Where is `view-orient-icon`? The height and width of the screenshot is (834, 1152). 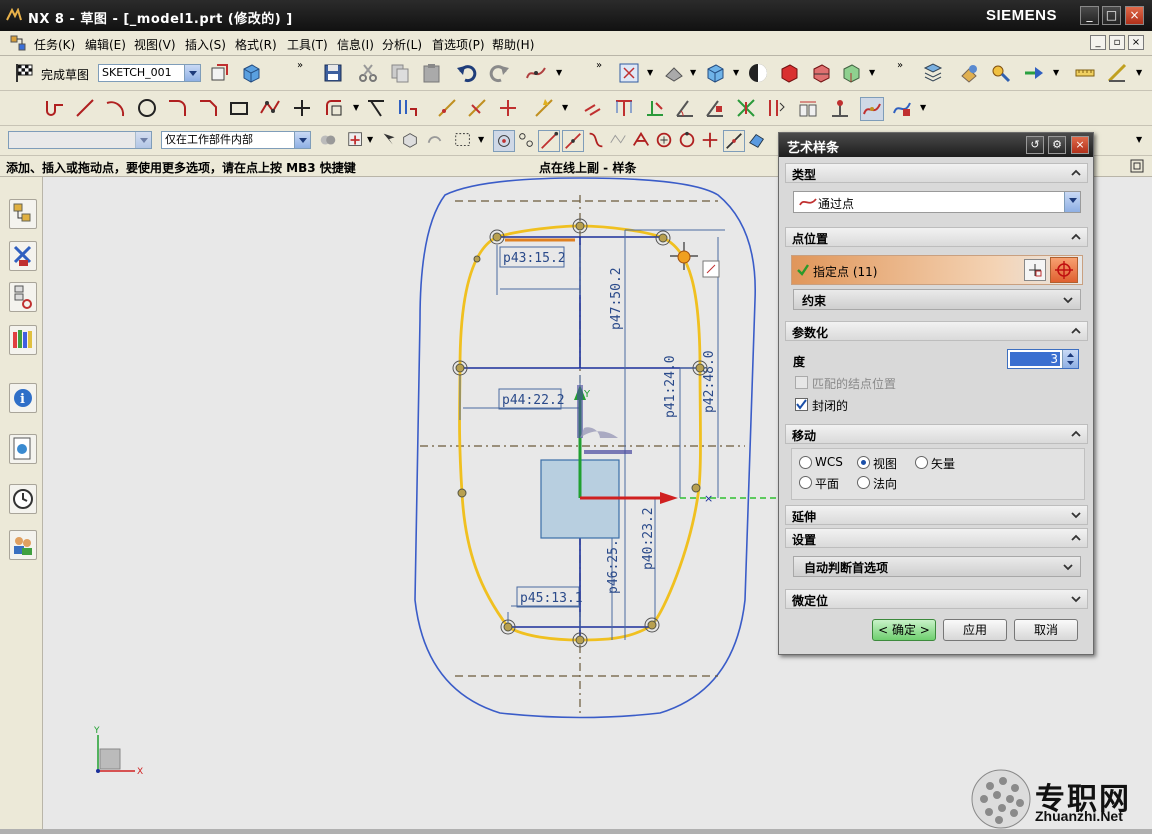
view-orient-icon is located at coordinates (715, 73).